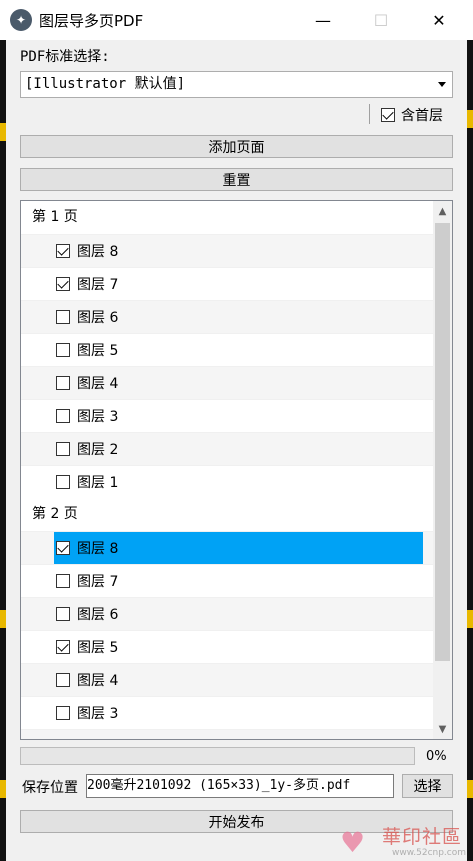 The width and height of the screenshot is (473, 861). Describe the element at coordinates (442, 729) in the screenshot. I see `scroll-down-icon: ▼` at that location.